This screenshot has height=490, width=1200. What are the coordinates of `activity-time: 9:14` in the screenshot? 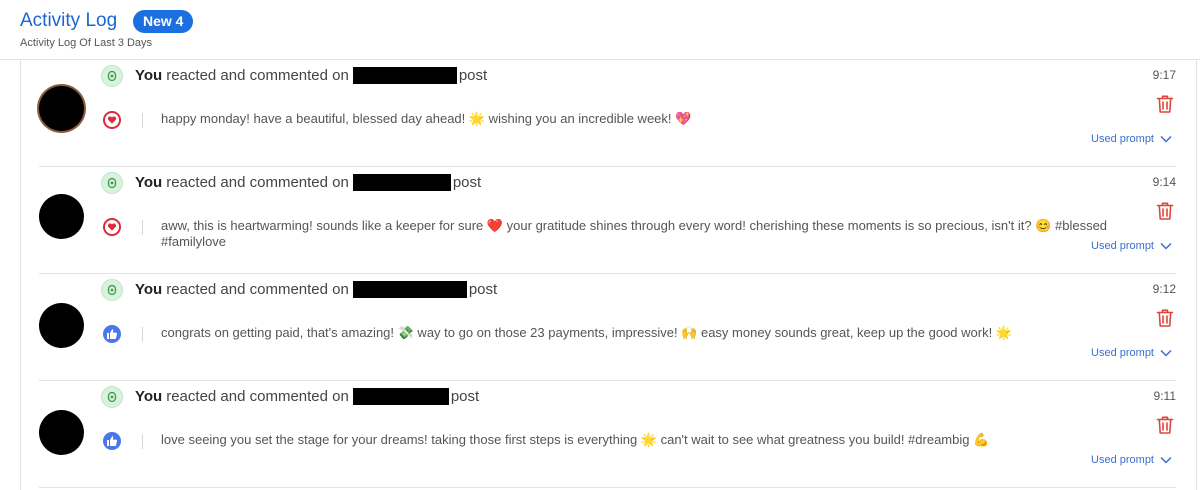 It's located at (1164, 182).